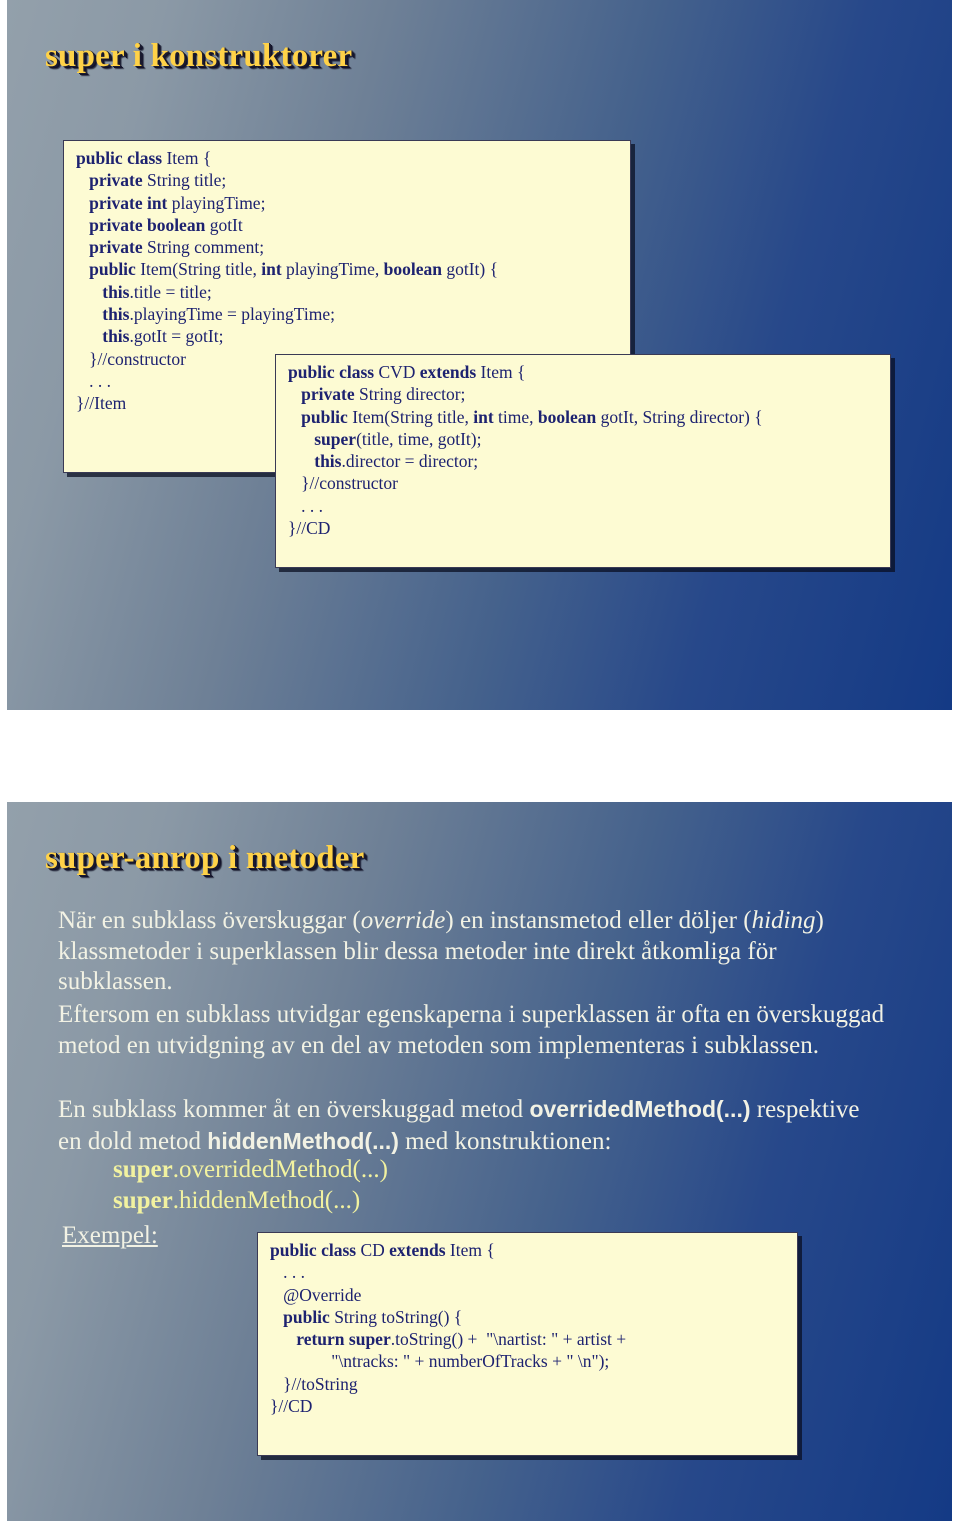 This screenshot has width=960, height=1521. I want to click on paragraph-text: override, so click(403, 920).